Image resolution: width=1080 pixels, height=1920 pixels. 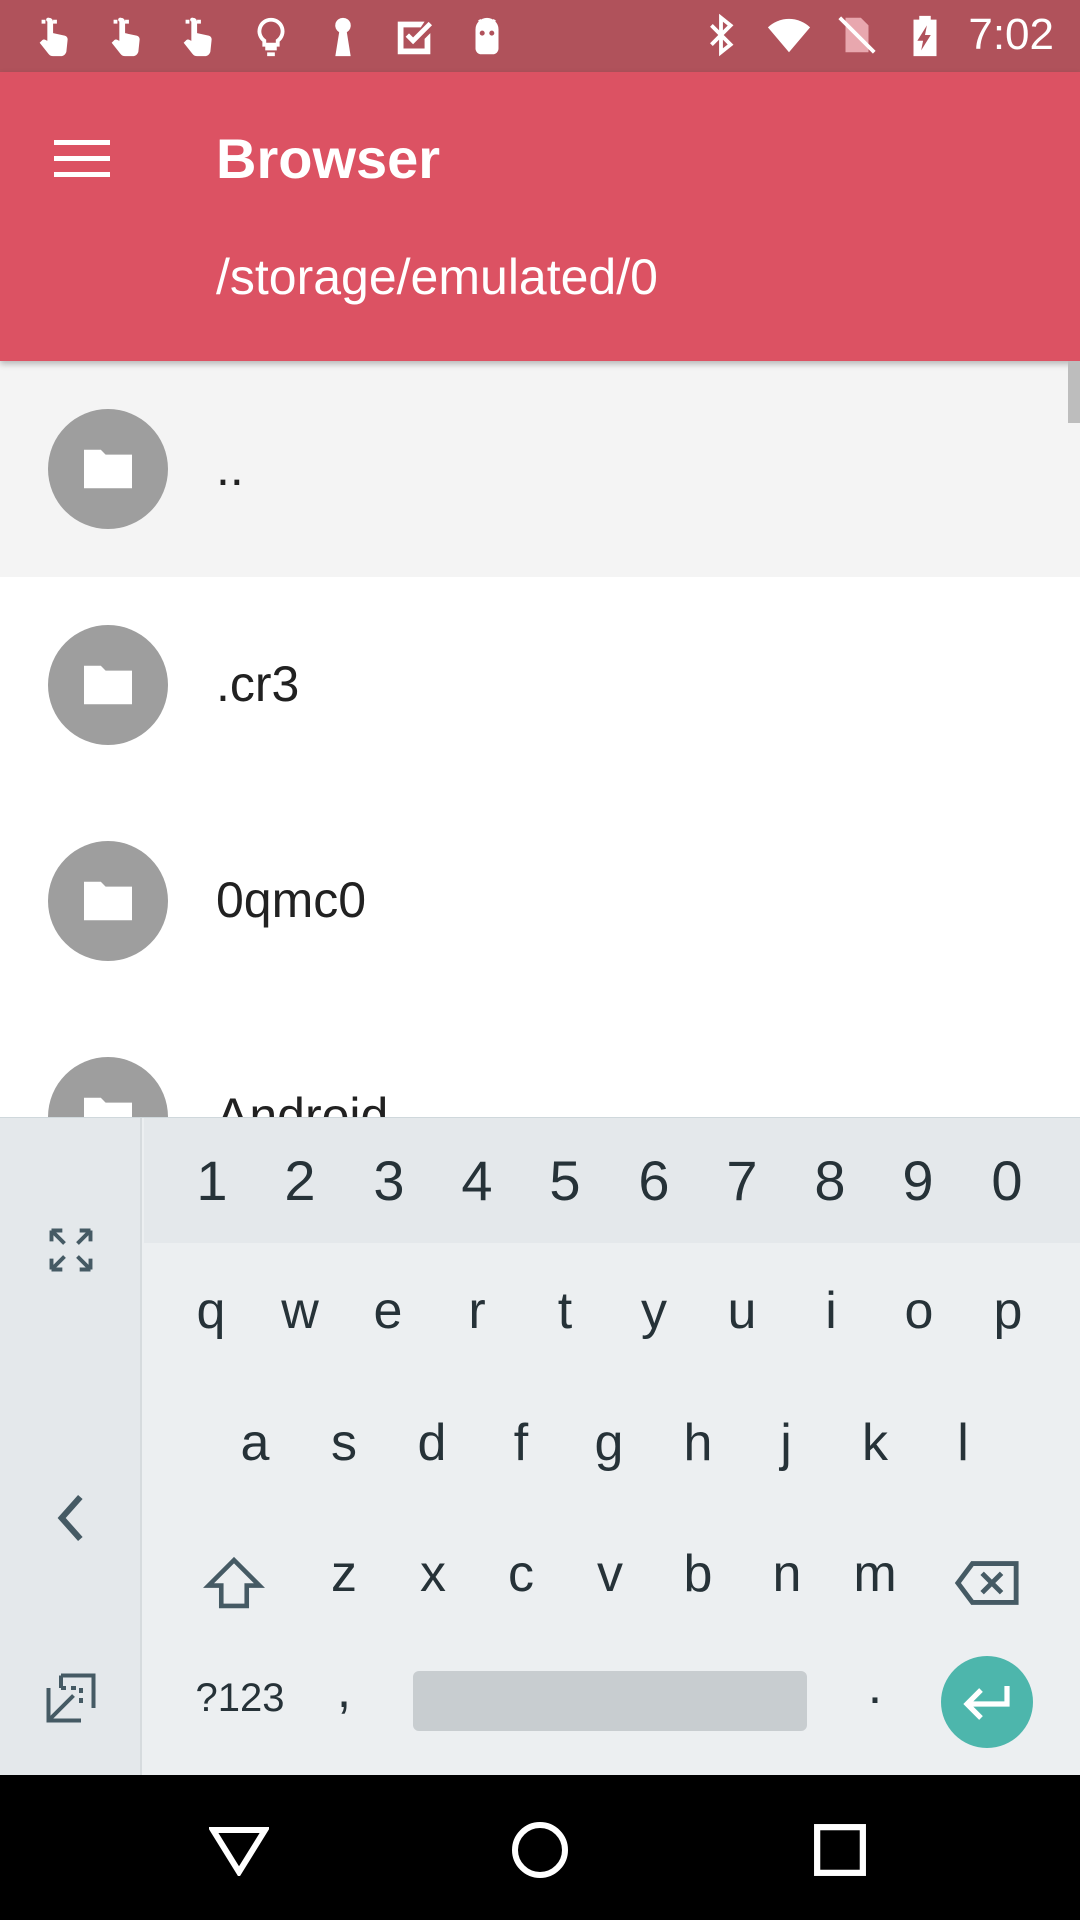 I want to click on key-k: k, so click(x=875, y=1443).